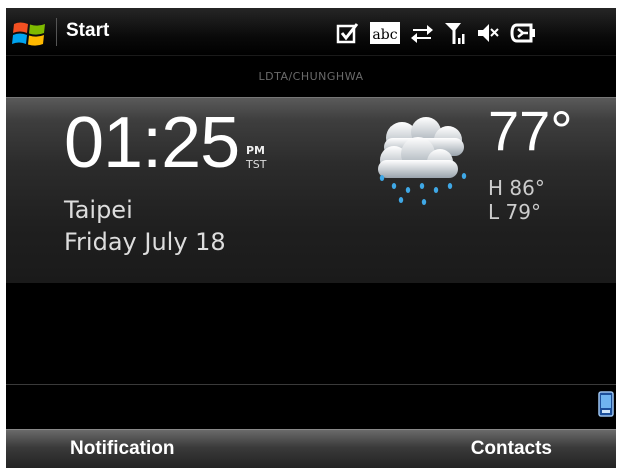 The image size is (622, 468). What do you see at coordinates (87, 31) in the screenshot?
I see `start-label: Start` at bounding box center [87, 31].